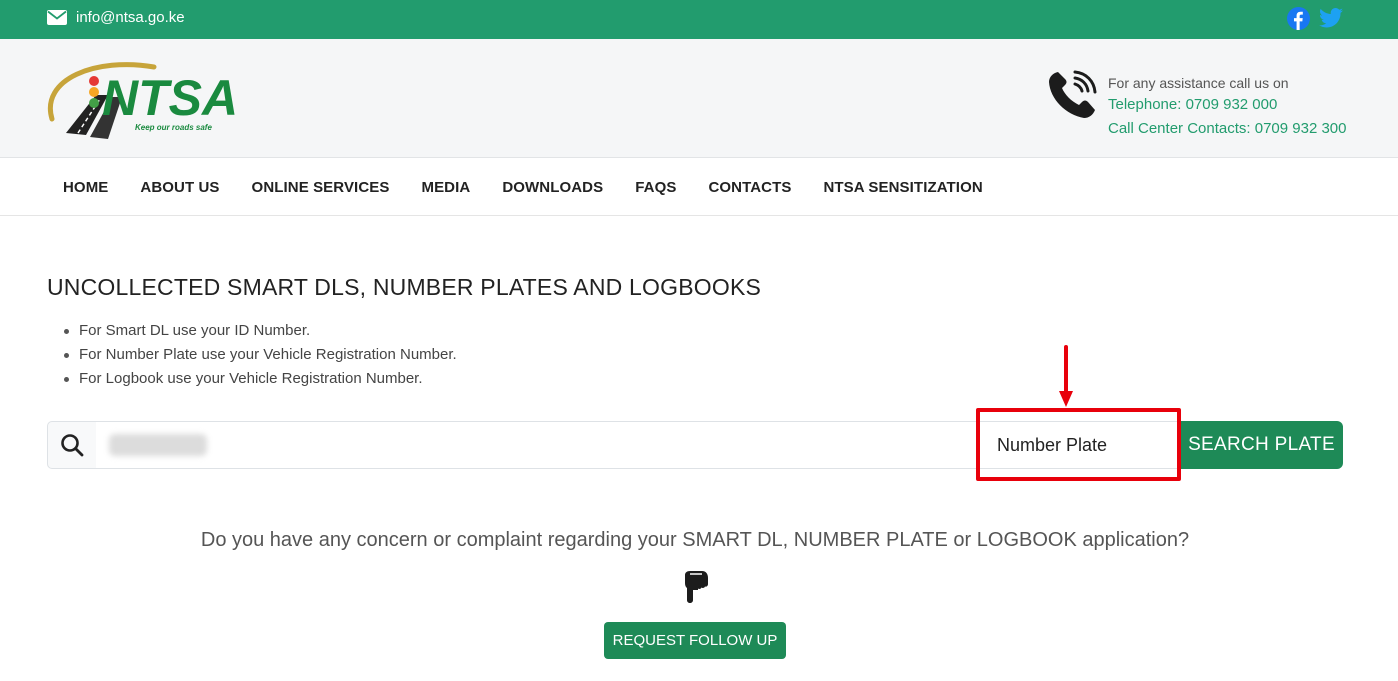  I want to click on request-follow-up-button: REQUEST FOLLOW UP, so click(695, 640).